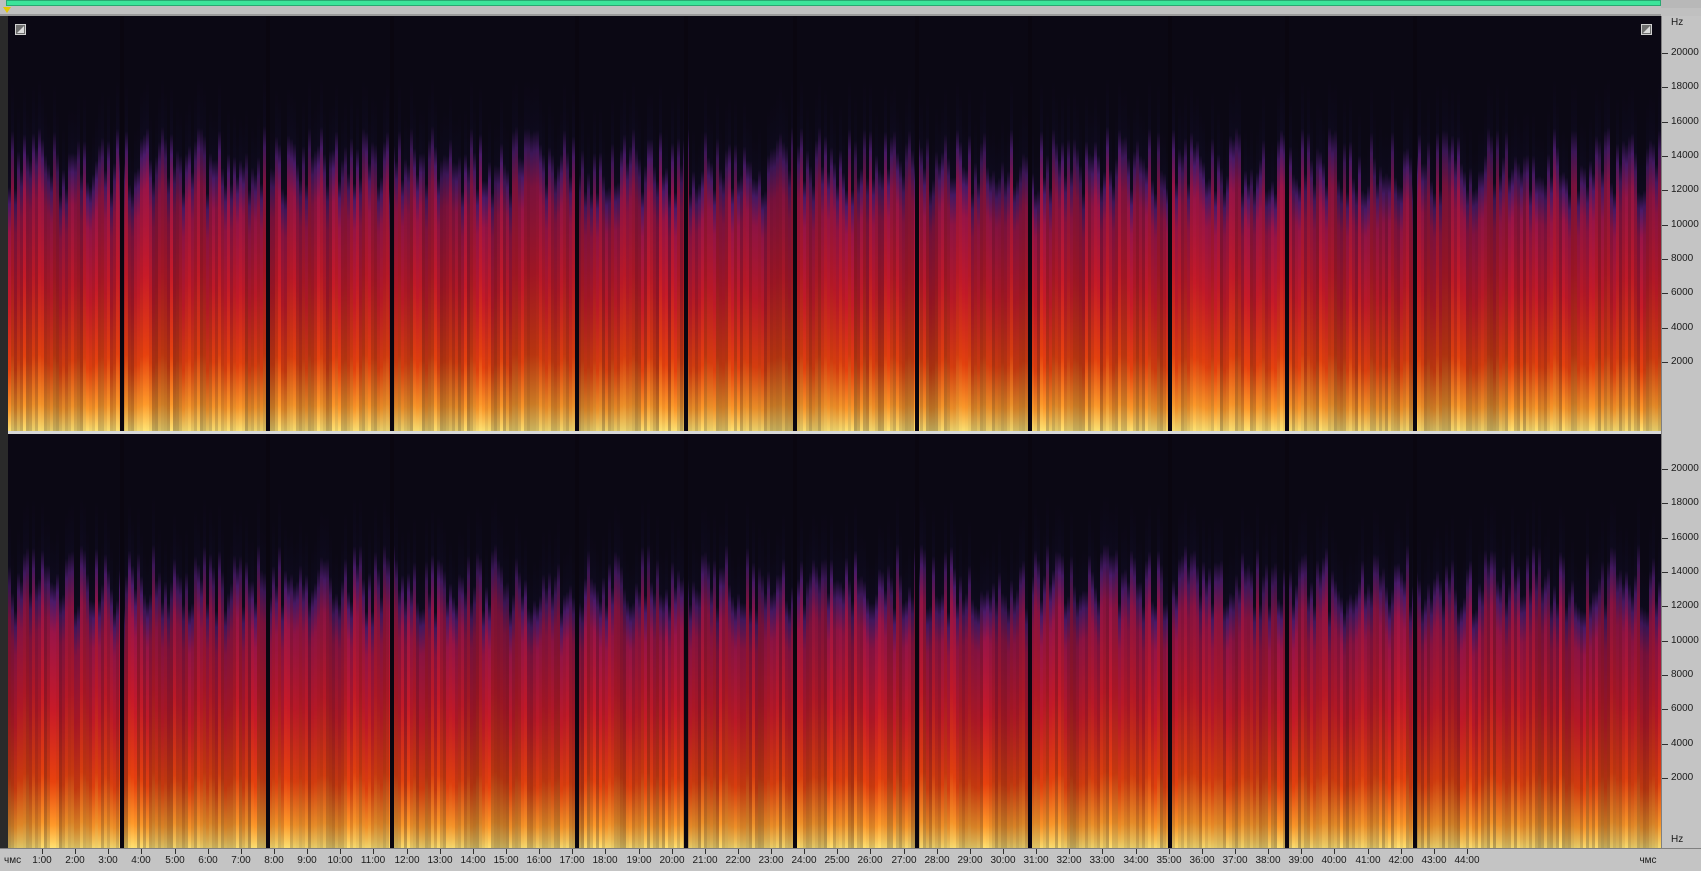  Describe the element at coordinates (141, 860) in the screenshot. I see `time-tick-label: 4:00` at that location.